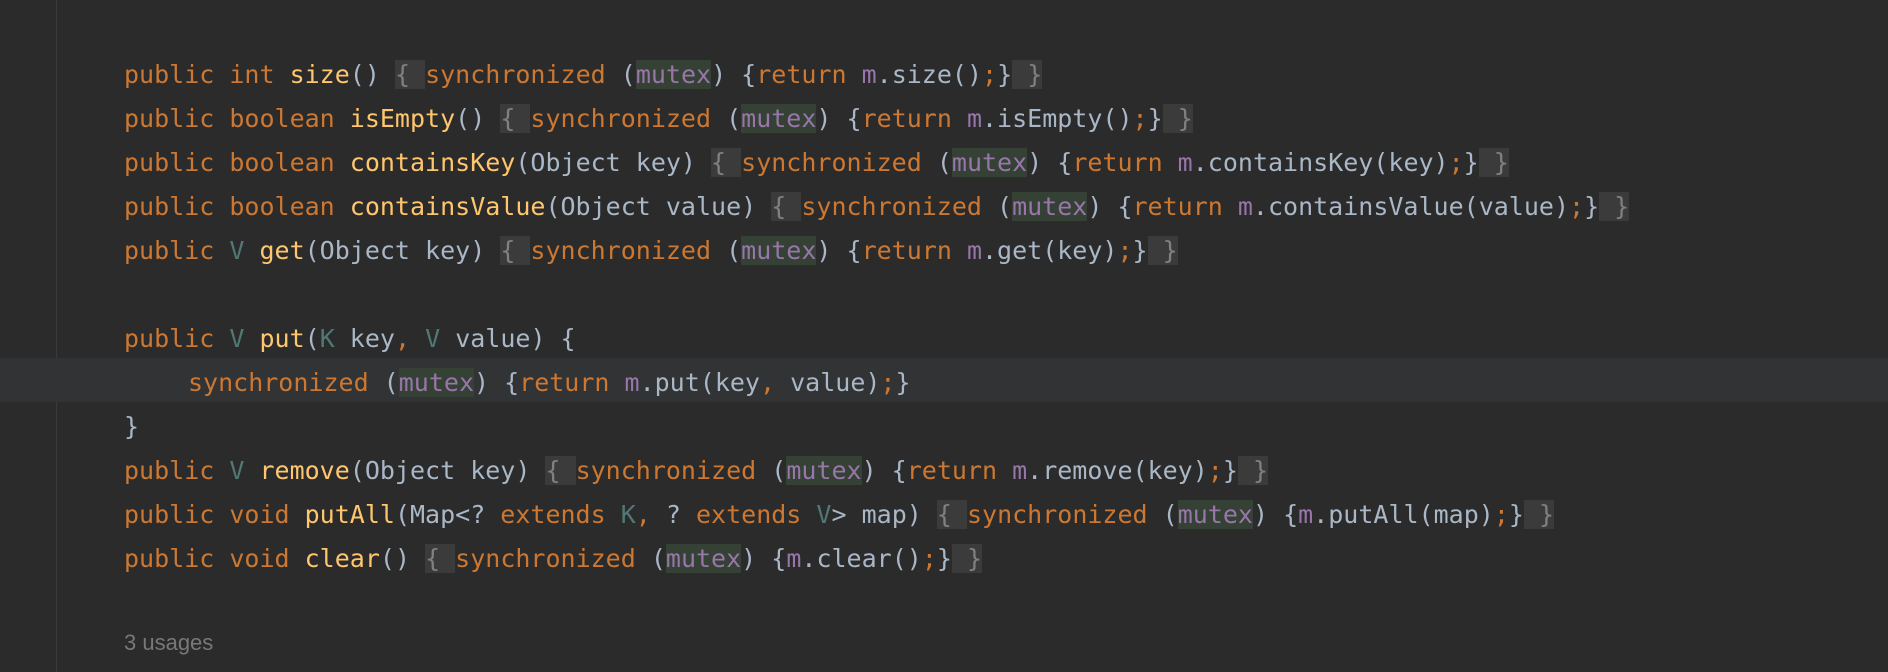  I want to click on code-token: size, so click(319, 74).